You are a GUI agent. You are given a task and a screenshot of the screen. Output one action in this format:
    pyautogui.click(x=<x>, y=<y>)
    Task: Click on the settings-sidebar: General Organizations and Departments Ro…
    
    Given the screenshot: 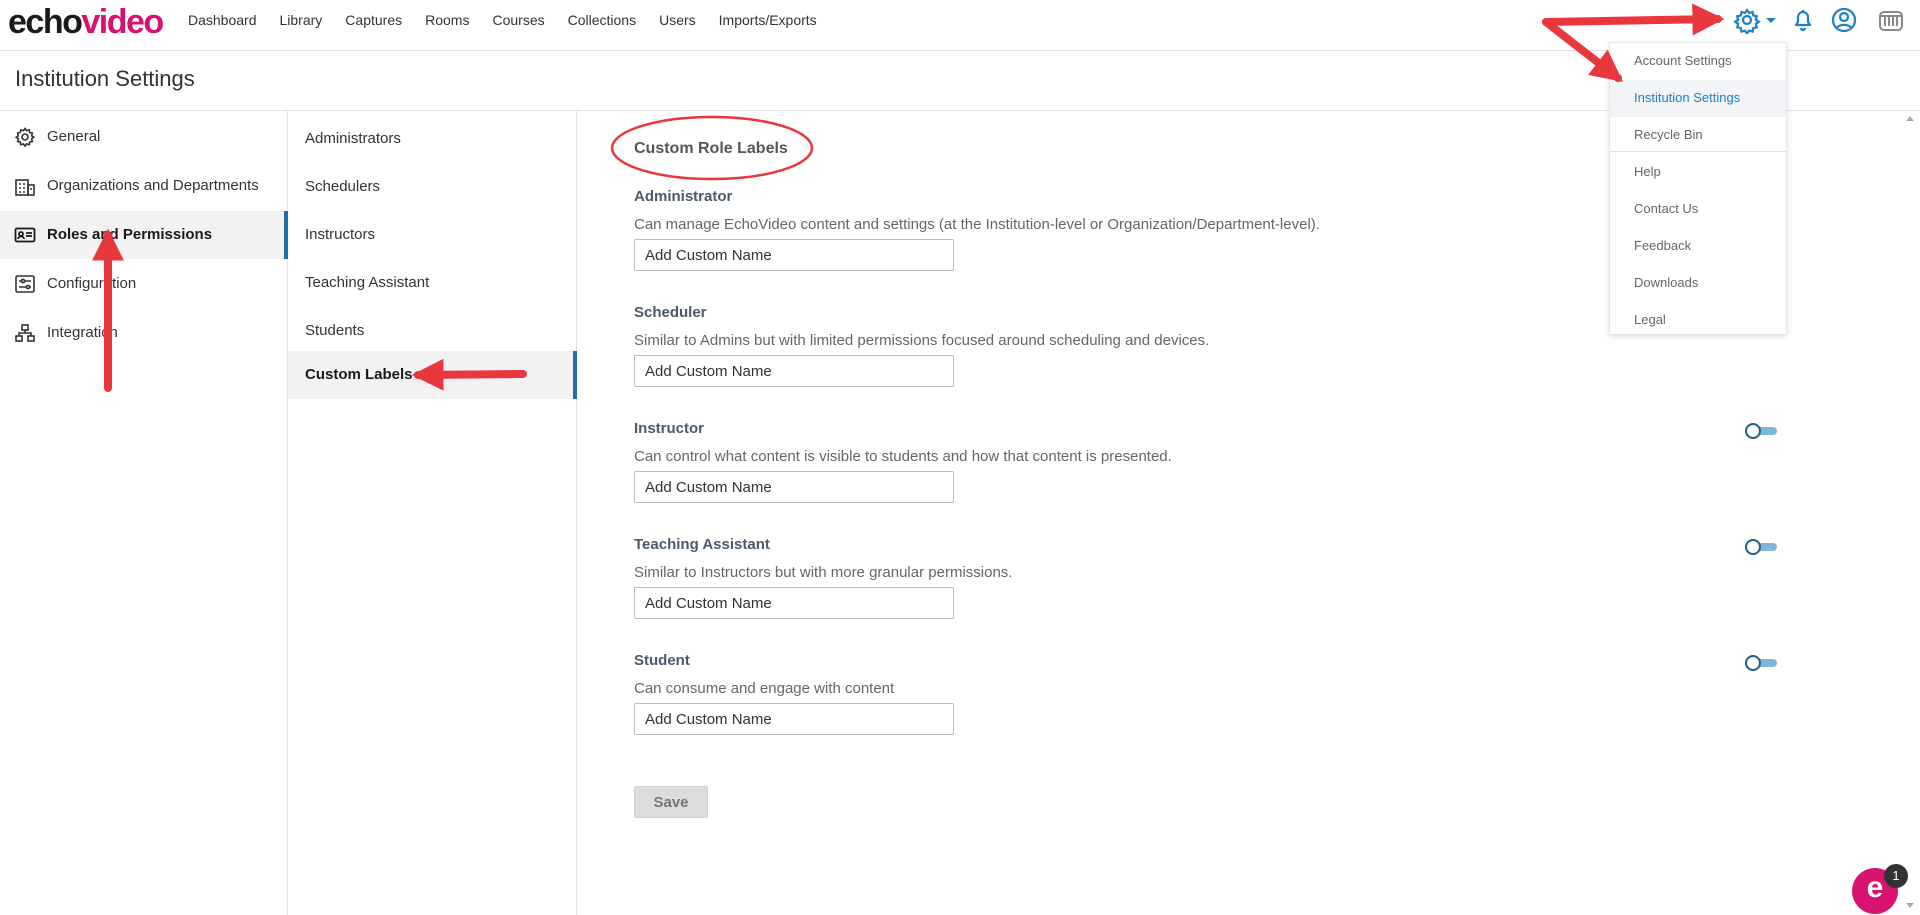 What is the action you would take?
    pyautogui.click(x=144, y=513)
    